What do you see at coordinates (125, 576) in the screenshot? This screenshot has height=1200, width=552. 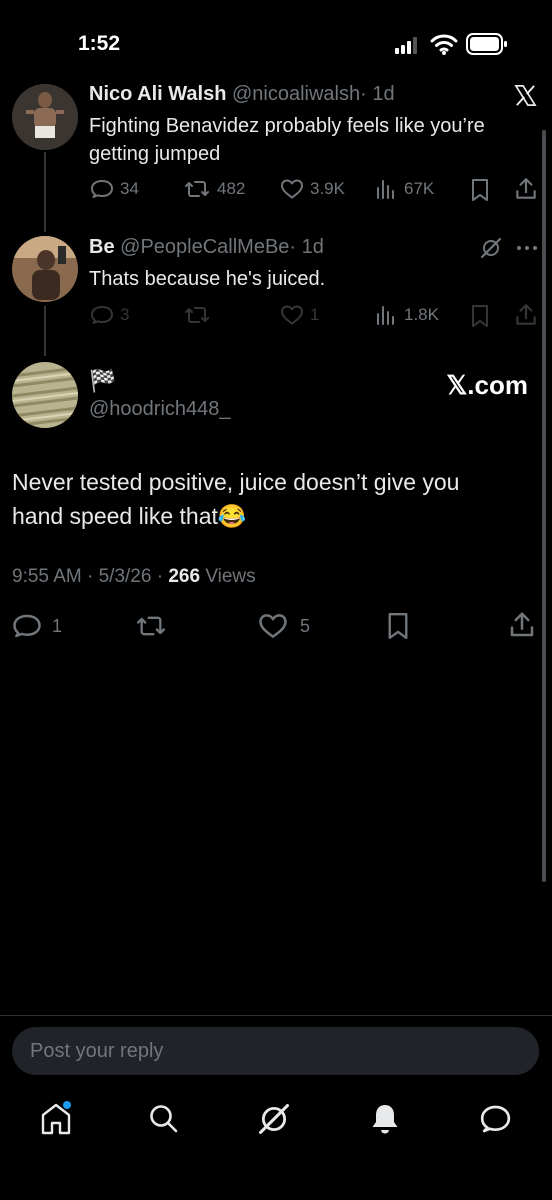 I see `post-date: · 5/3/26 ·` at bounding box center [125, 576].